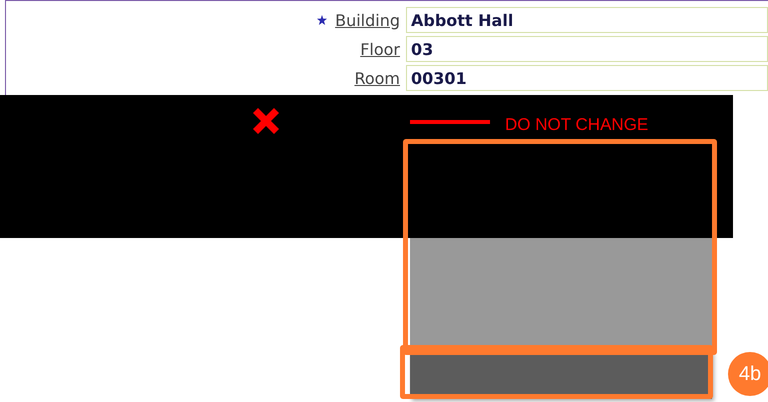 The width and height of the screenshot is (768, 402). Describe the element at coordinates (587, 49) in the screenshot. I see `input-field: 03` at that location.